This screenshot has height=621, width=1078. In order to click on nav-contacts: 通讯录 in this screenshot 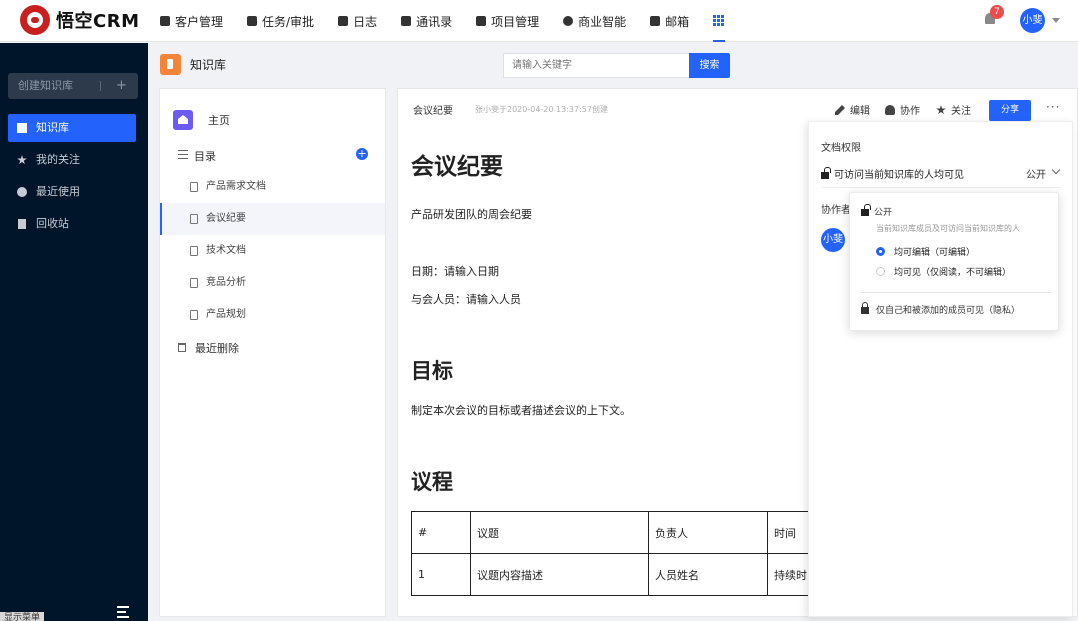, I will do `click(426, 21)`.